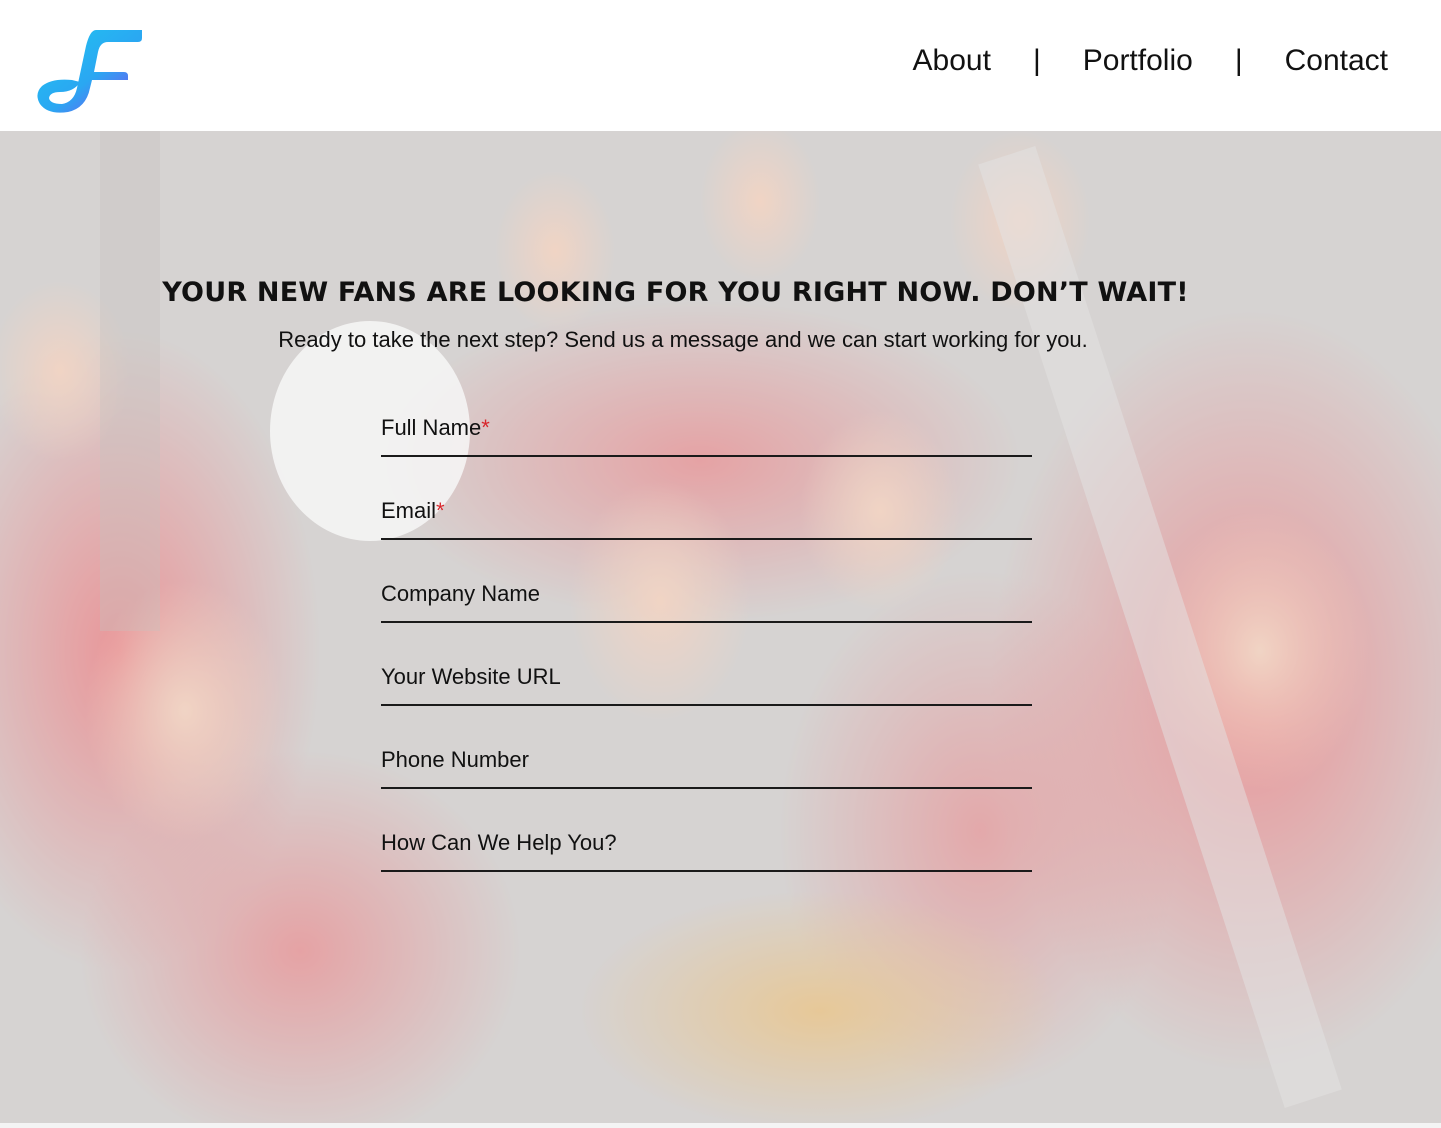 This screenshot has height=1128, width=1441. I want to click on phone-number-field: Phone Number, so click(706, 747).